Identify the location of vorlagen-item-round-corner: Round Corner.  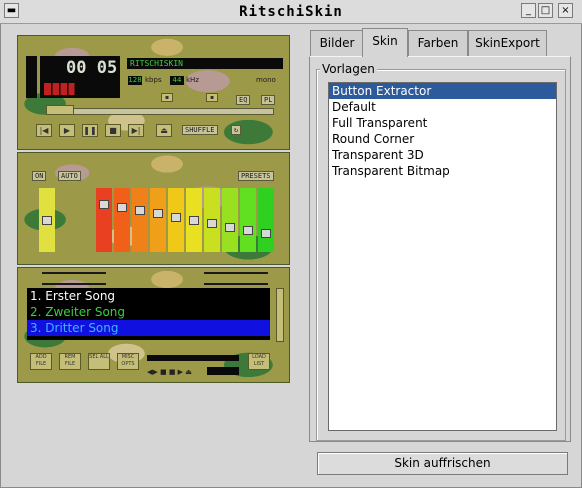
(442, 139).